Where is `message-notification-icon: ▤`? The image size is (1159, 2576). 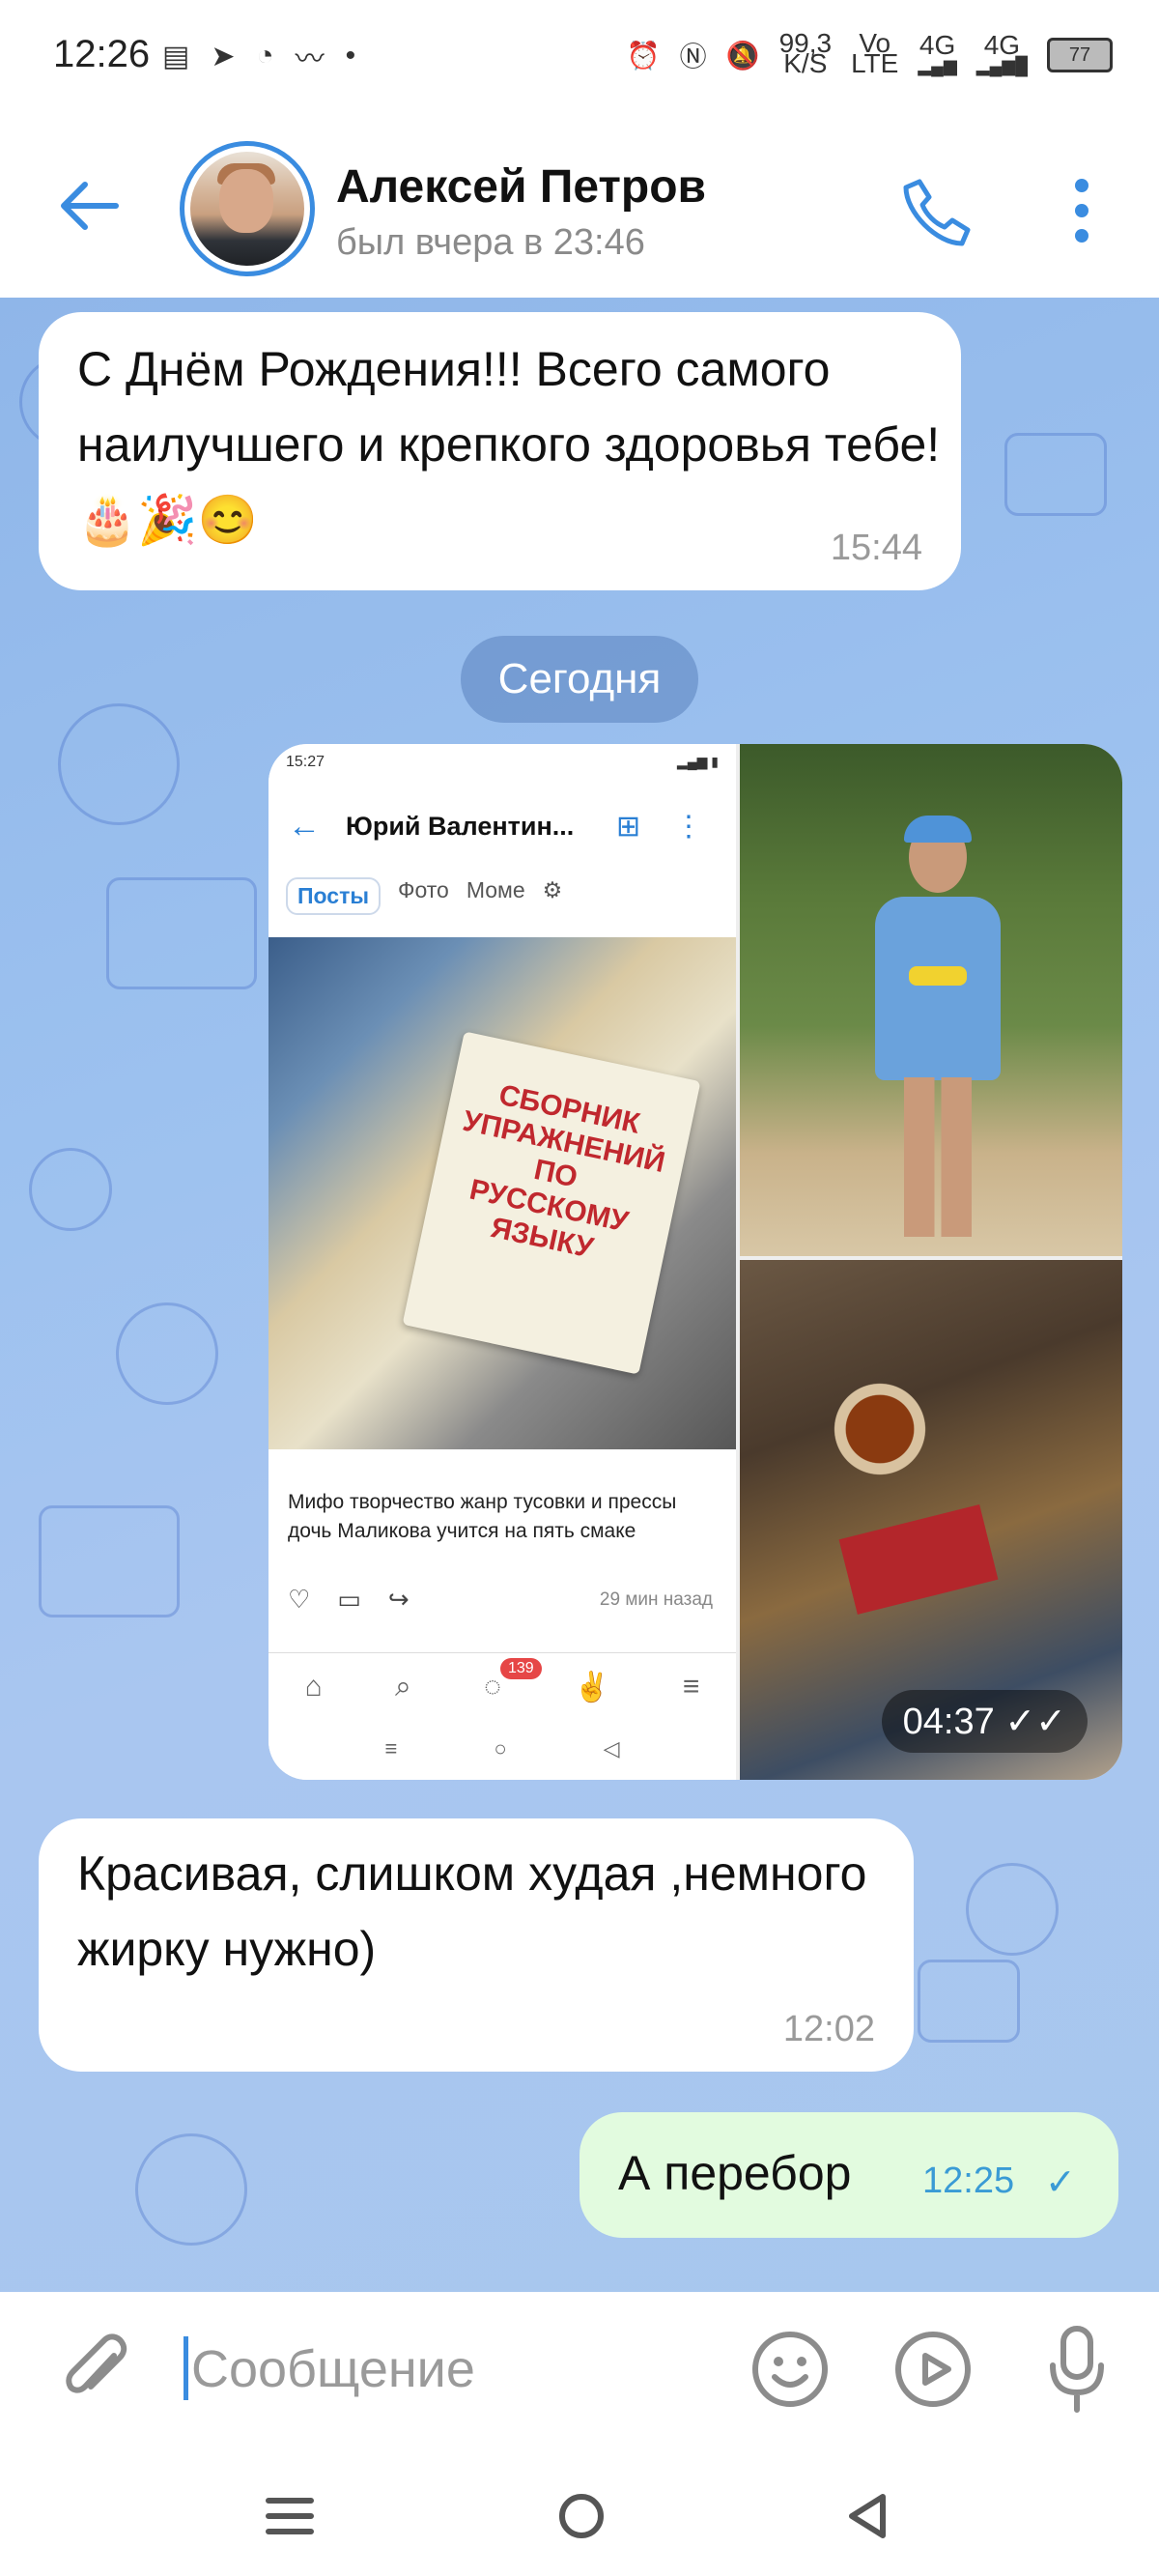
message-notification-icon: ▤ is located at coordinates (176, 56).